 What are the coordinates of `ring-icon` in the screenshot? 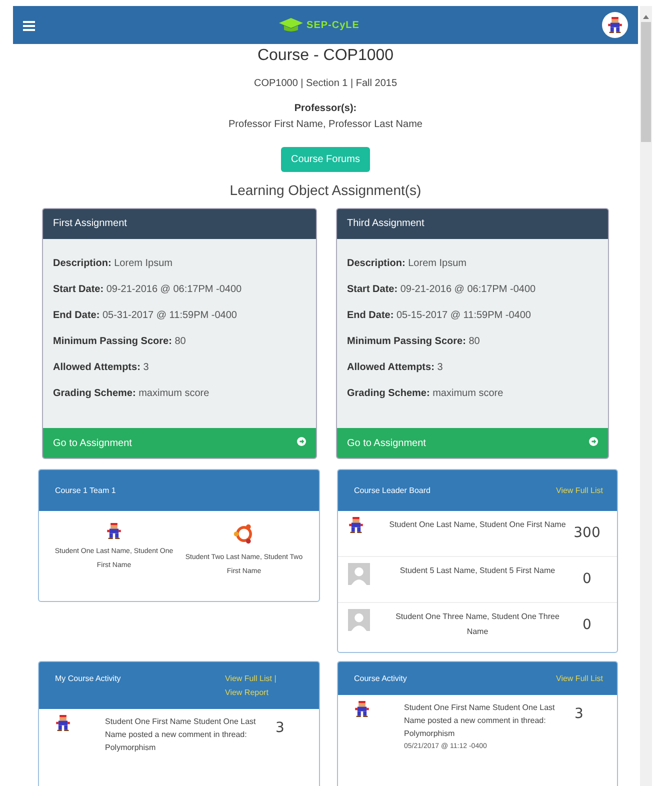 It's located at (244, 534).